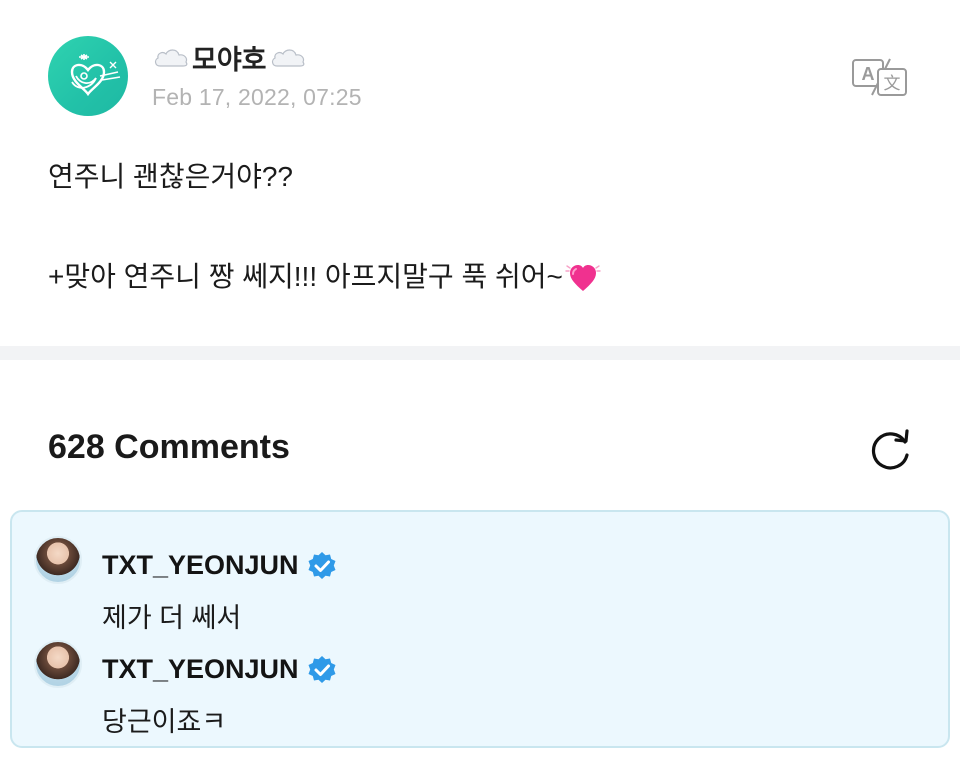 This screenshot has height=757, width=960. I want to click on author-name-text: 모야호, so click(229, 59).